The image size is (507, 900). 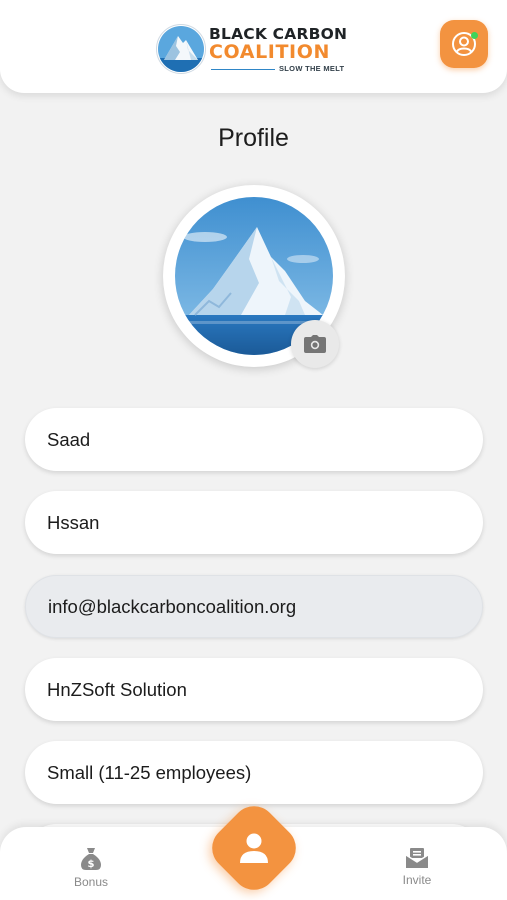 I want to click on logo-divider, so click(x=243, y=69).